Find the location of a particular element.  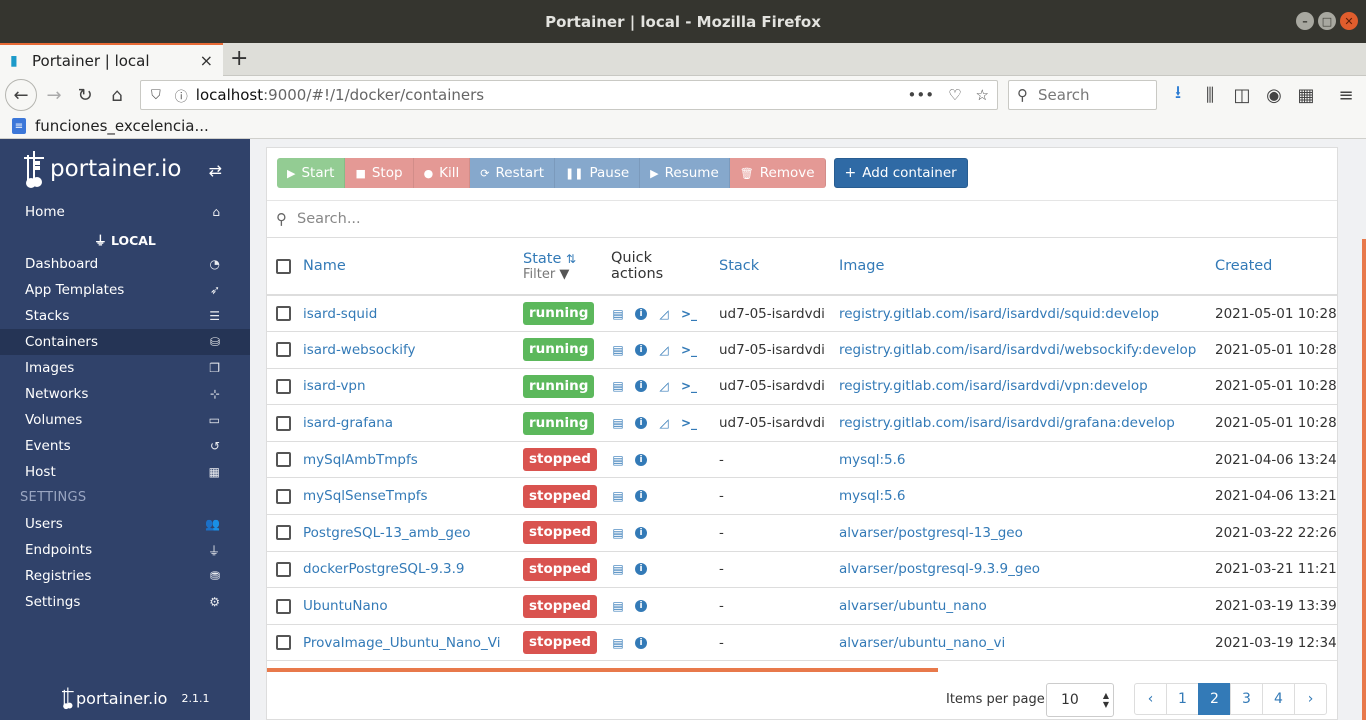

close-tab-icon: × is located at coordinates (206, 60).